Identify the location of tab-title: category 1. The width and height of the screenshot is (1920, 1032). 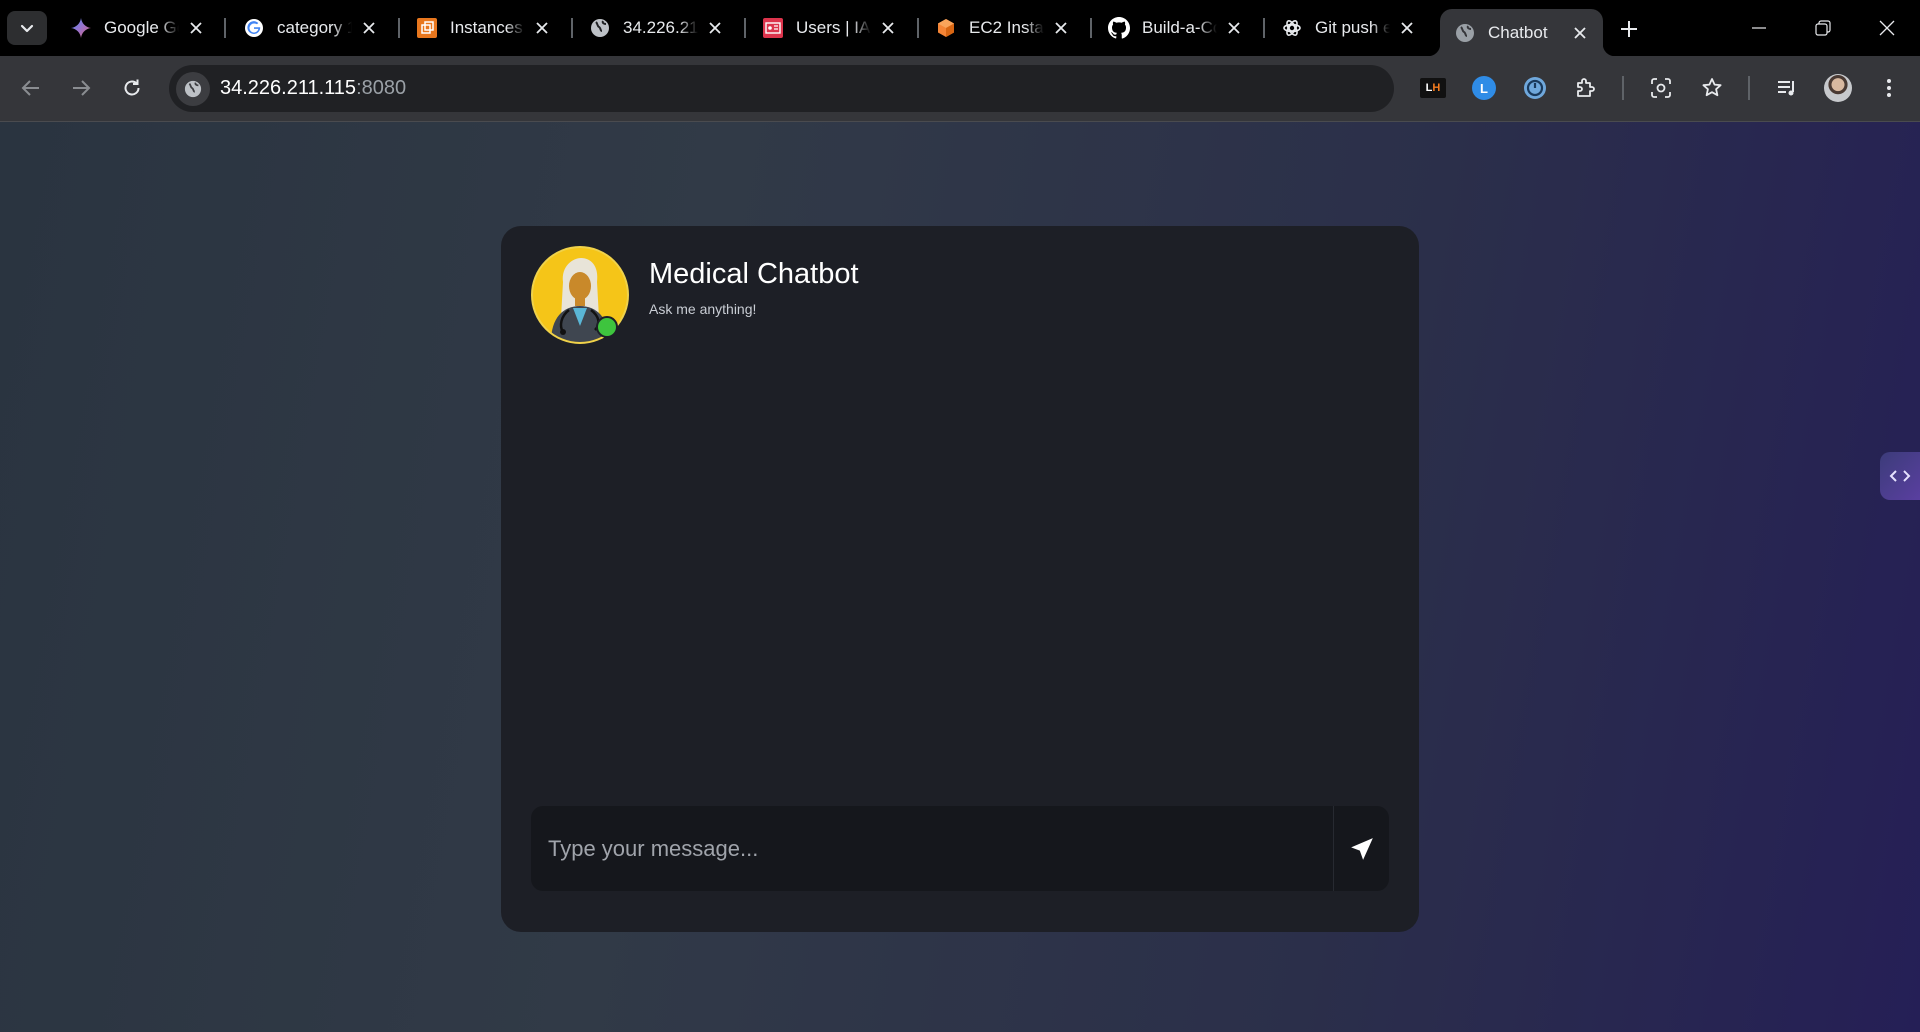
(314, 27).